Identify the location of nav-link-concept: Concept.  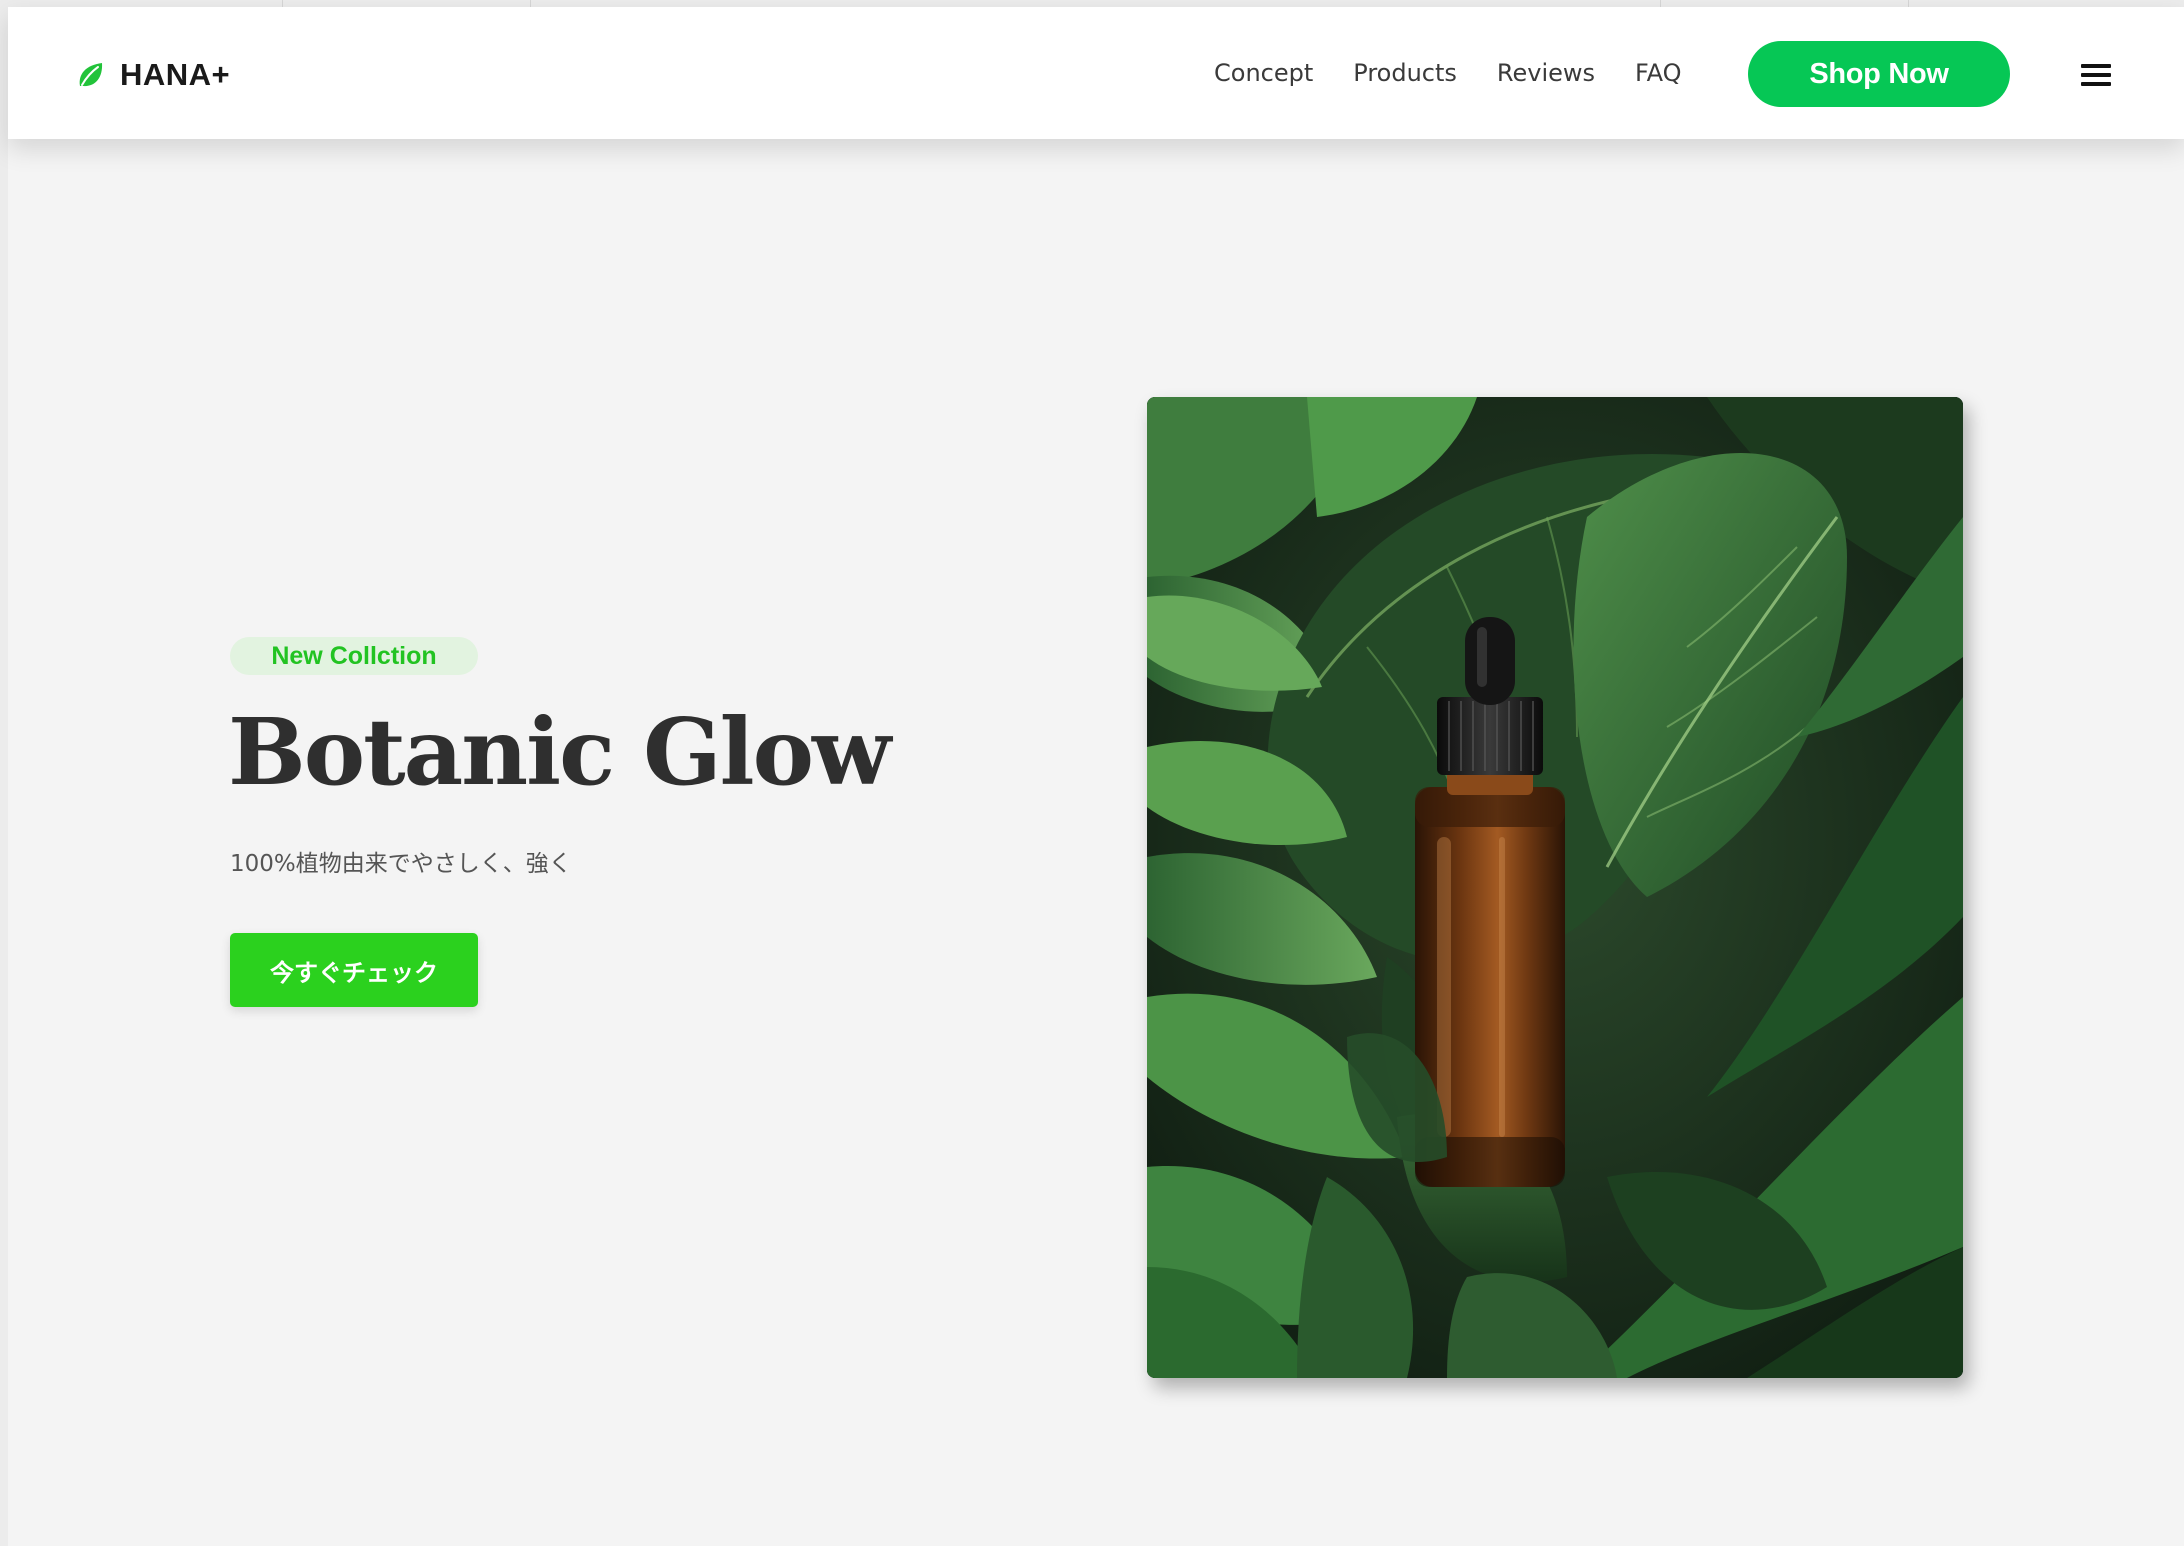
(1263, 73).